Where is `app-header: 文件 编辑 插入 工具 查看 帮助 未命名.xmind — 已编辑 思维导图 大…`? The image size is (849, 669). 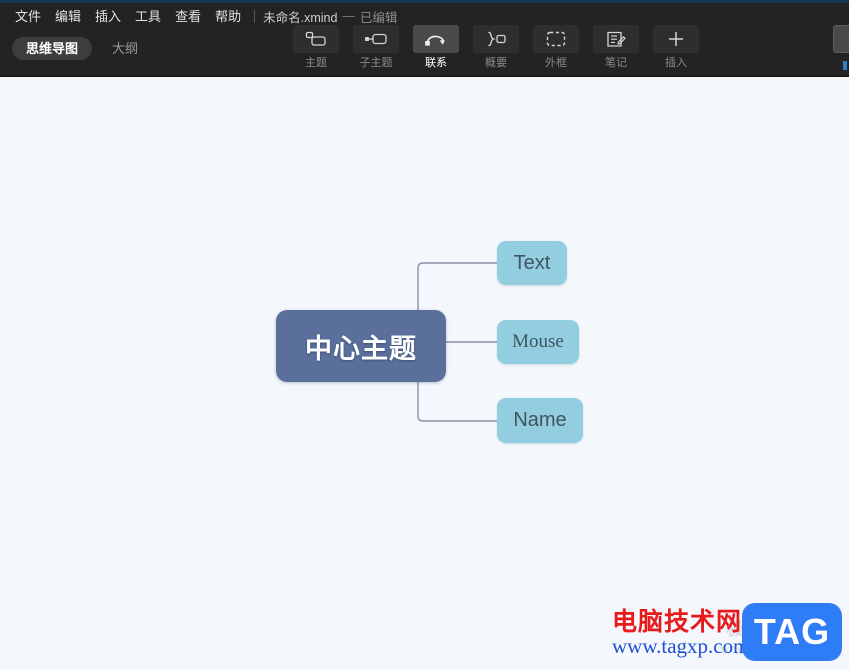
app-header: 文件 编辑 插入 工具 查看 帮助 未命名.xmind — 已编辑 思维导图 大… is located at coordinates (424, 40).